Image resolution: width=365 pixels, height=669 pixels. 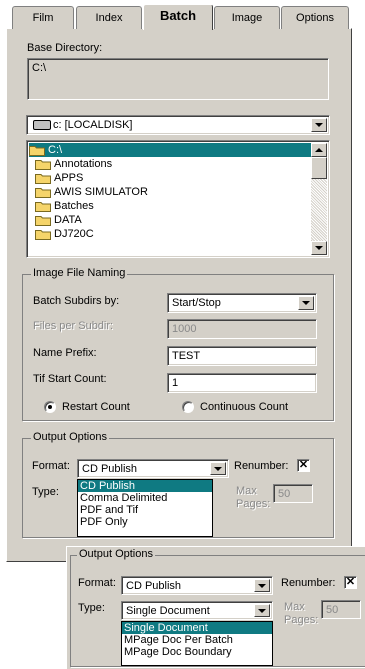 I want to click on tab-index: Index, so click(x=109, y=17).